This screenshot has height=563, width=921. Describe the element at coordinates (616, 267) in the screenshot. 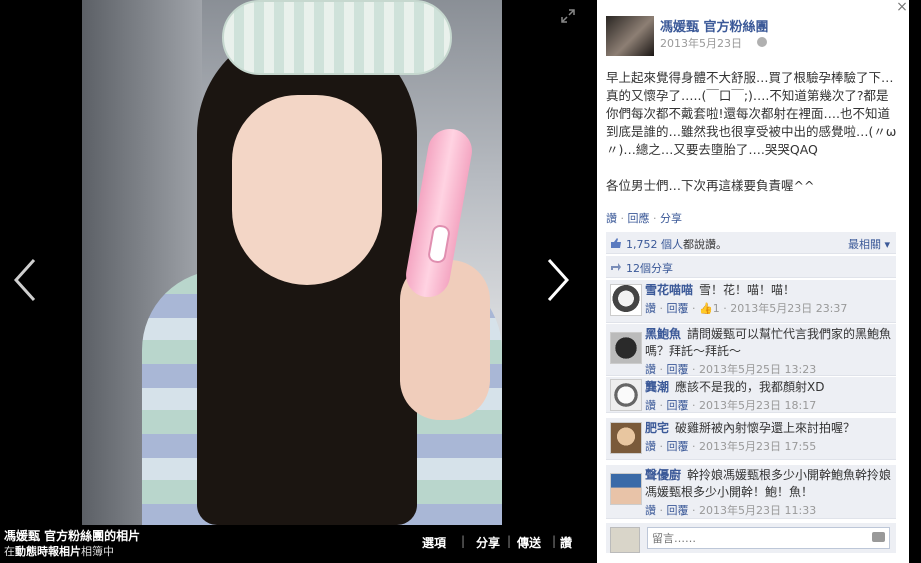

I see `share-icon` at that location.